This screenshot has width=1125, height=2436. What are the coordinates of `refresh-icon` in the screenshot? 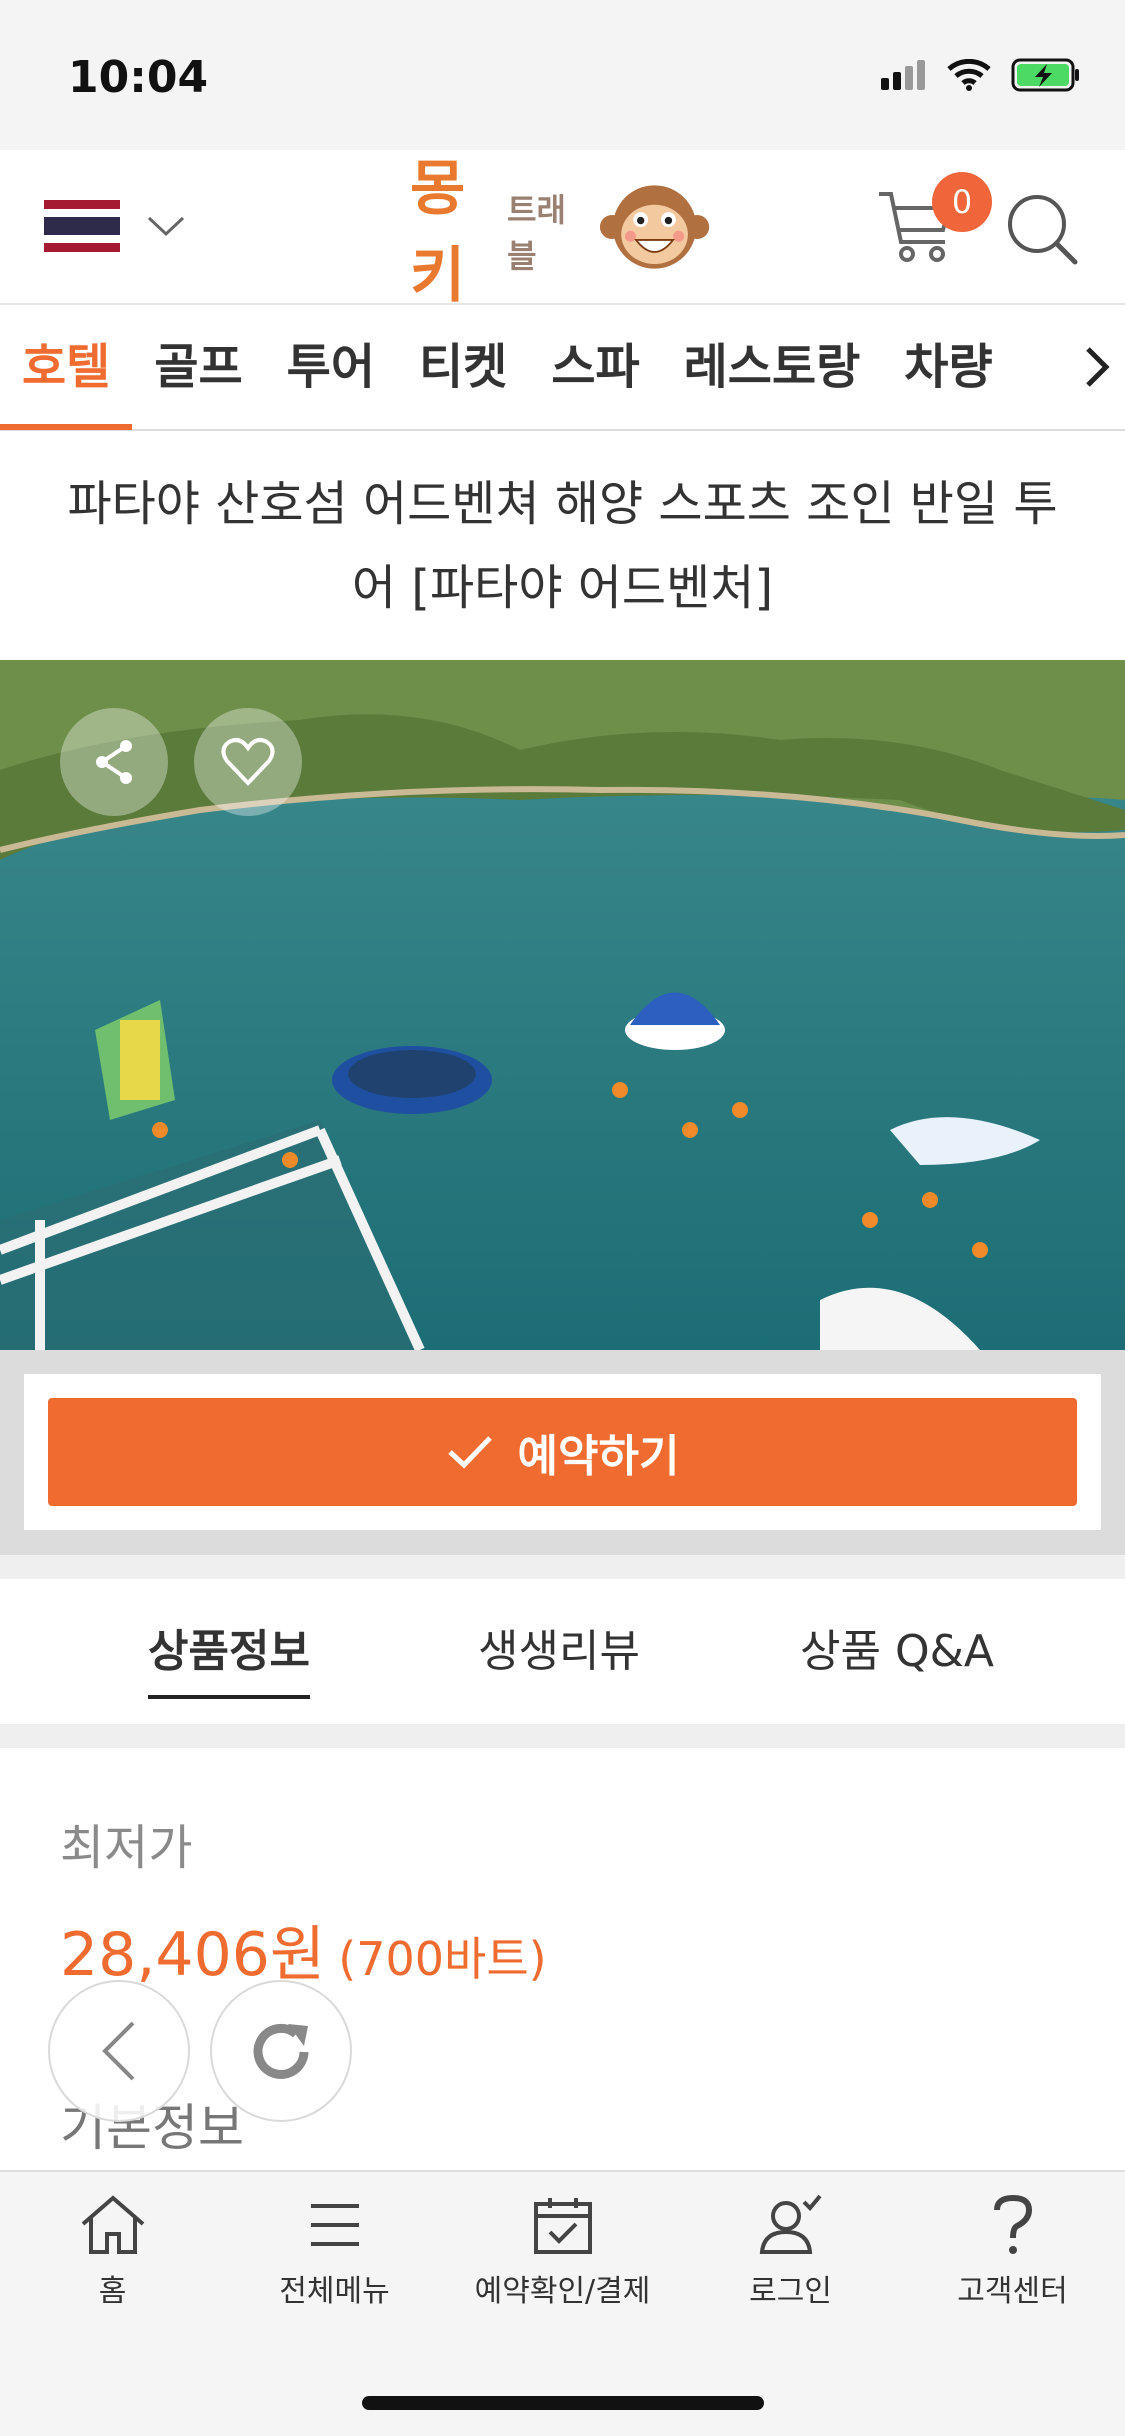 It's located at (281, 2051).